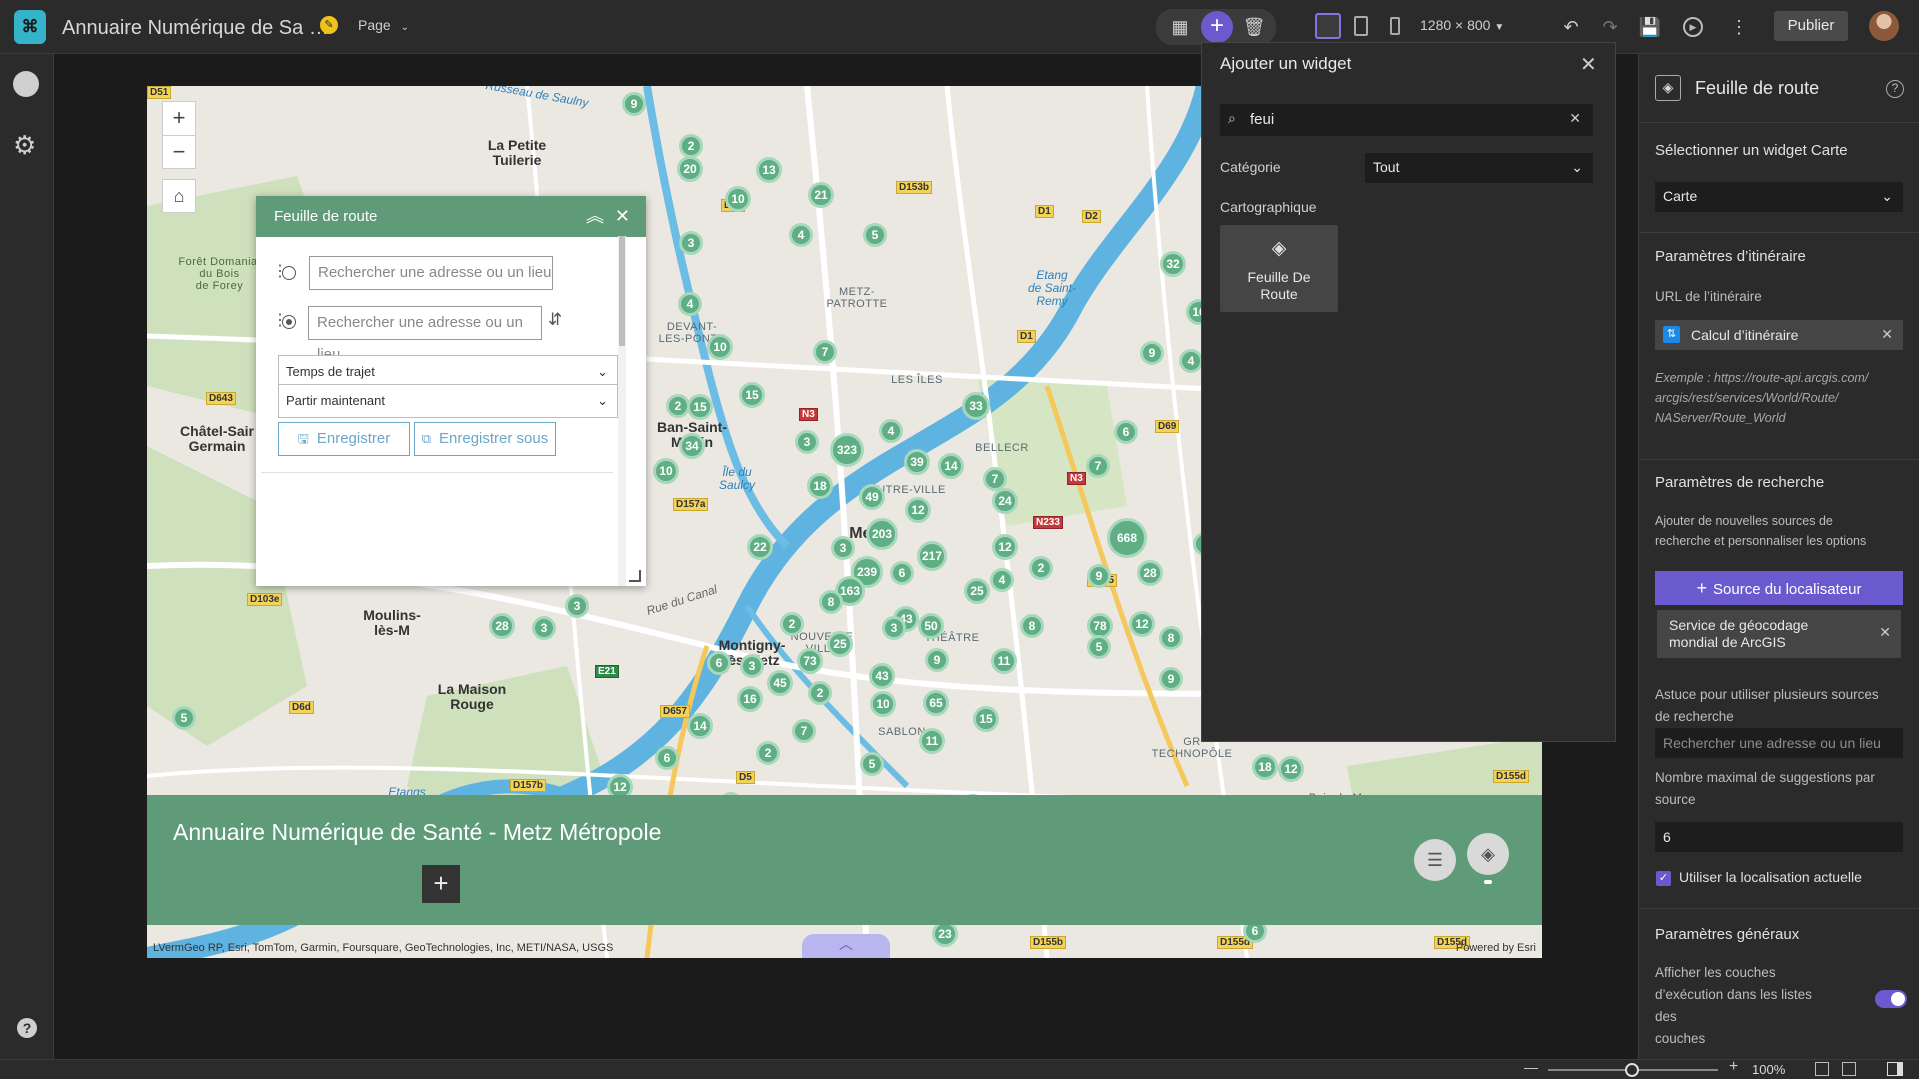  Describe the element at coordinates (1811, 26) in the screenshot. I see `publish-button: Publier` at that location.